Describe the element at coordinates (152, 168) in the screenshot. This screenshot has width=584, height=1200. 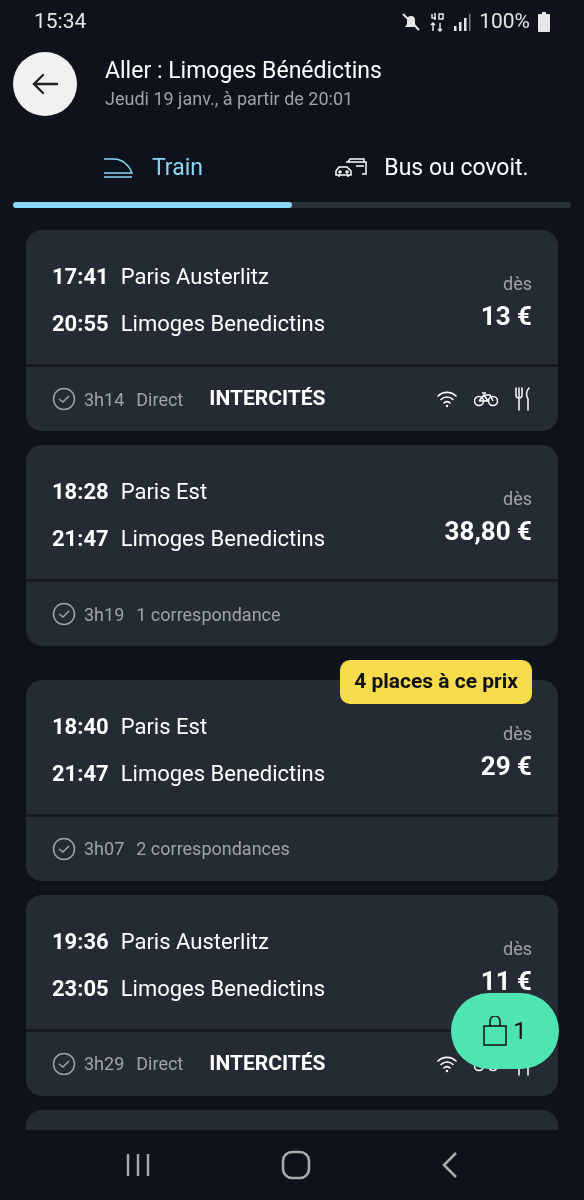
I see `tab: Train` at that location.